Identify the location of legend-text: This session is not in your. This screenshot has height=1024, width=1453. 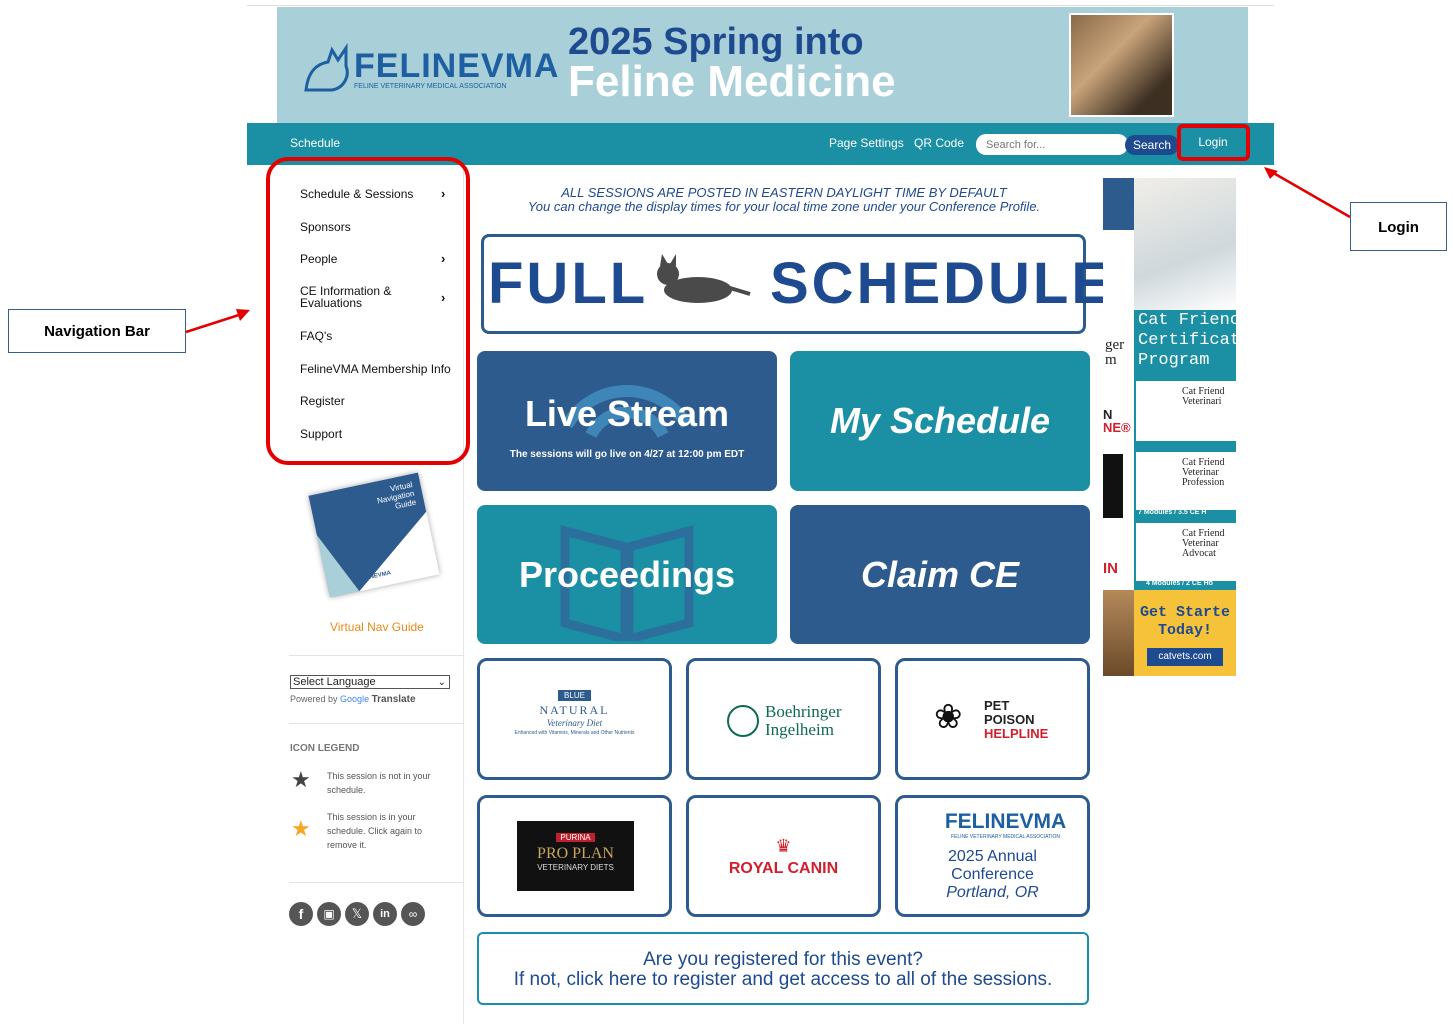
(379, 776).